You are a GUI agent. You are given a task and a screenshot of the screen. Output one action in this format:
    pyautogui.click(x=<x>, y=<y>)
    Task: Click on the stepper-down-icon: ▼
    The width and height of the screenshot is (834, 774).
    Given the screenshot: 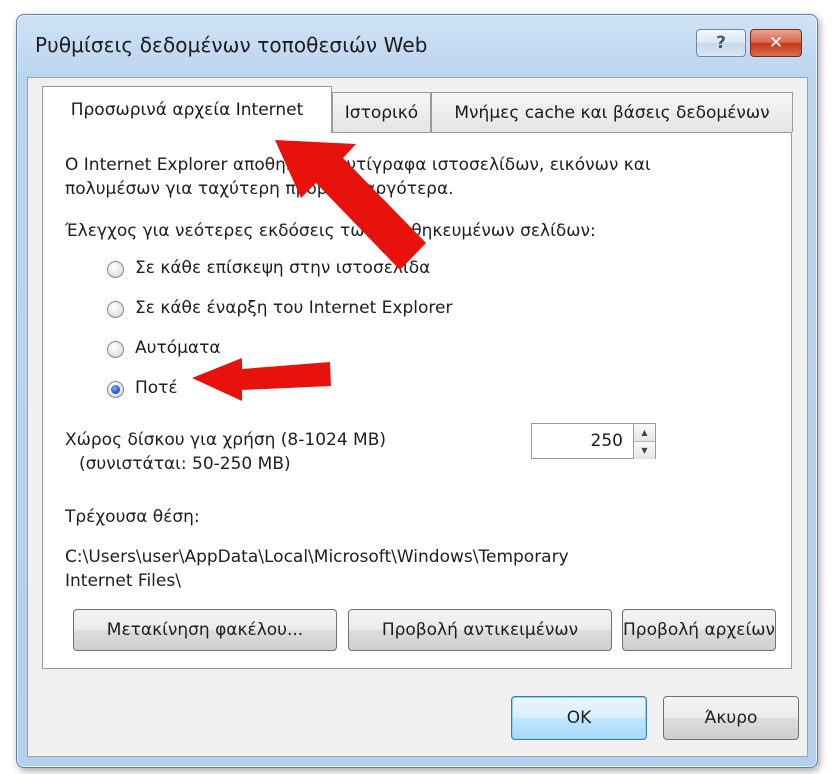 What is the action you would take?
    pyautogui.click(x=644, y=450)
    